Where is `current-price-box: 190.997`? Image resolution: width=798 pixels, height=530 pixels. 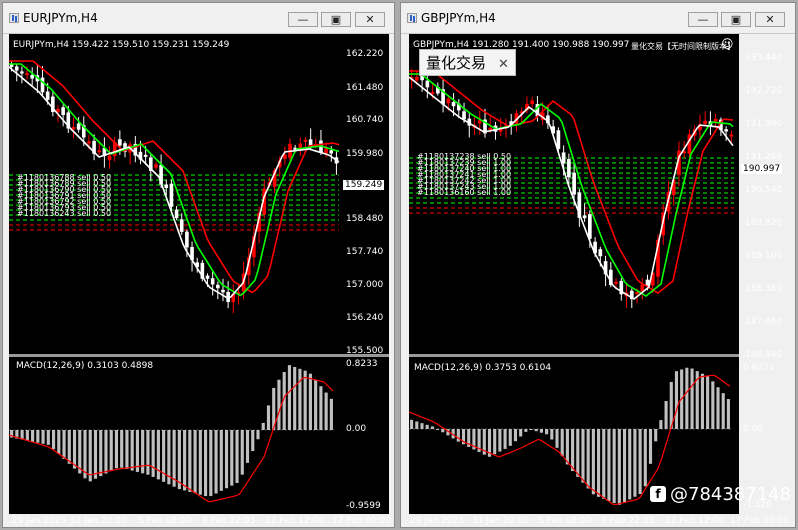
current-price-box: 190.997 is located at coordinates (762, 169).